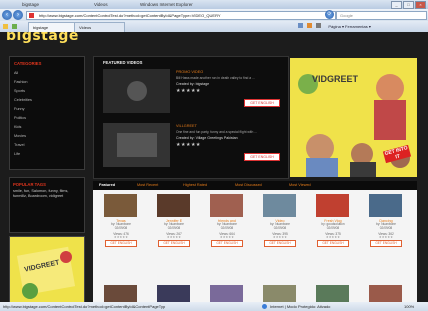 This screenshot has width=428, height=311. What do you see at coordinates (192, 84) in the screenshot?
I see `featured-author: Created by: bigstage` at bounding box center [192, 84].